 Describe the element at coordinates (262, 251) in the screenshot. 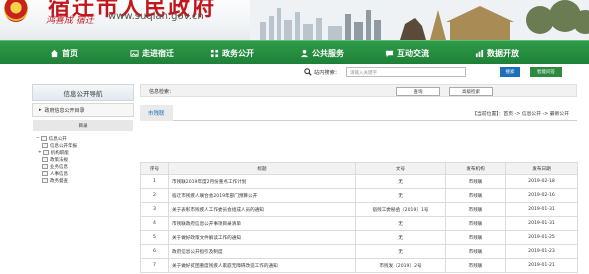

I see `row-title-link: 政府信息公开指引及制度` at that location.